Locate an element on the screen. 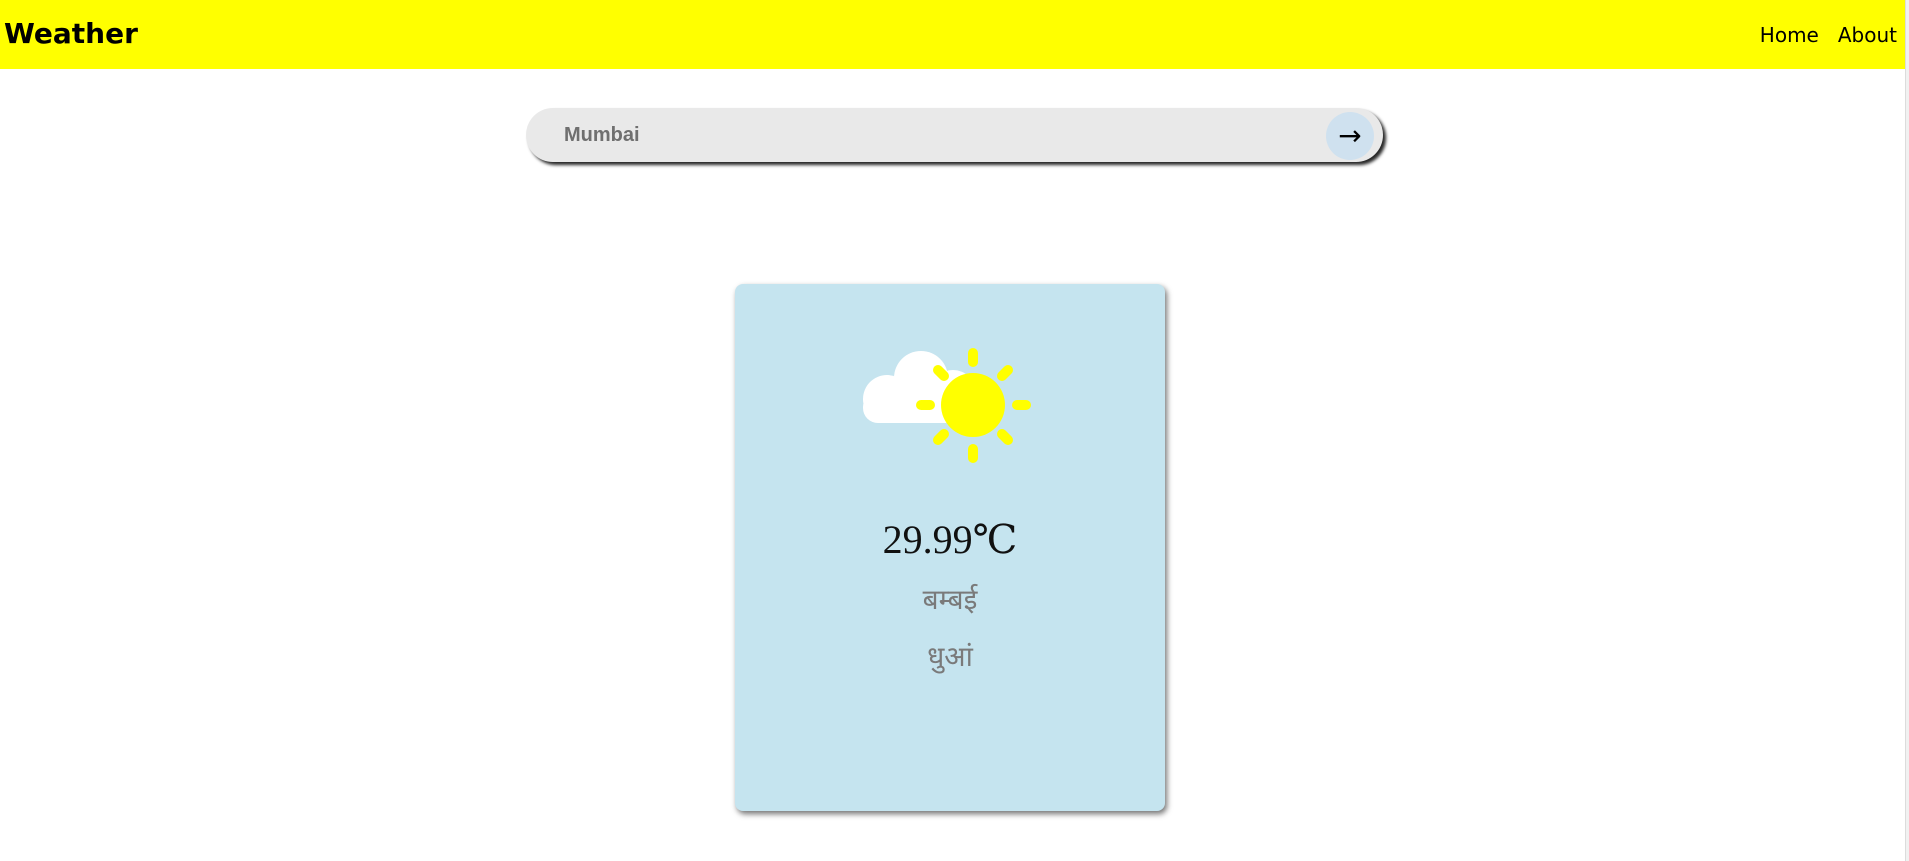  brand-title: Weather is located at coordinates (71, 34).